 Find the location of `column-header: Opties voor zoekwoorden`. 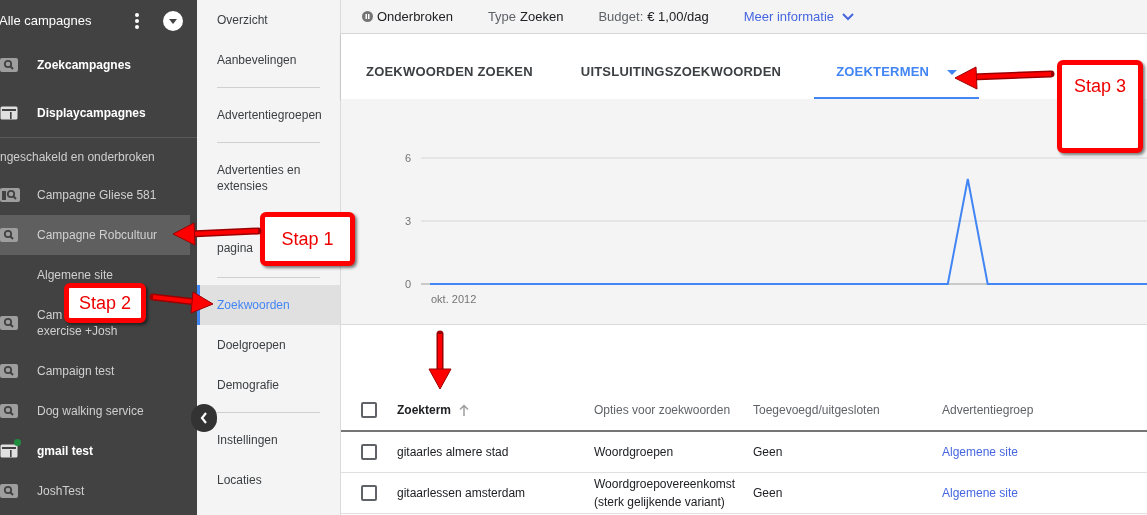

column-header: Opties voor zoekwoorden is located at coordinates (662, 410).